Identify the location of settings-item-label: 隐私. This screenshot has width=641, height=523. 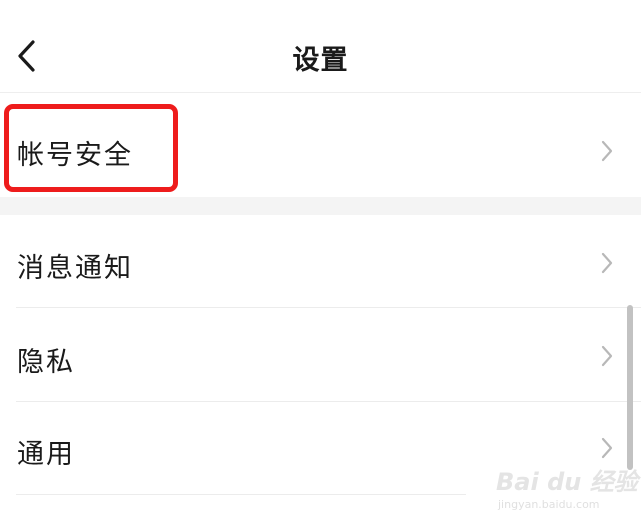
(46, 362).